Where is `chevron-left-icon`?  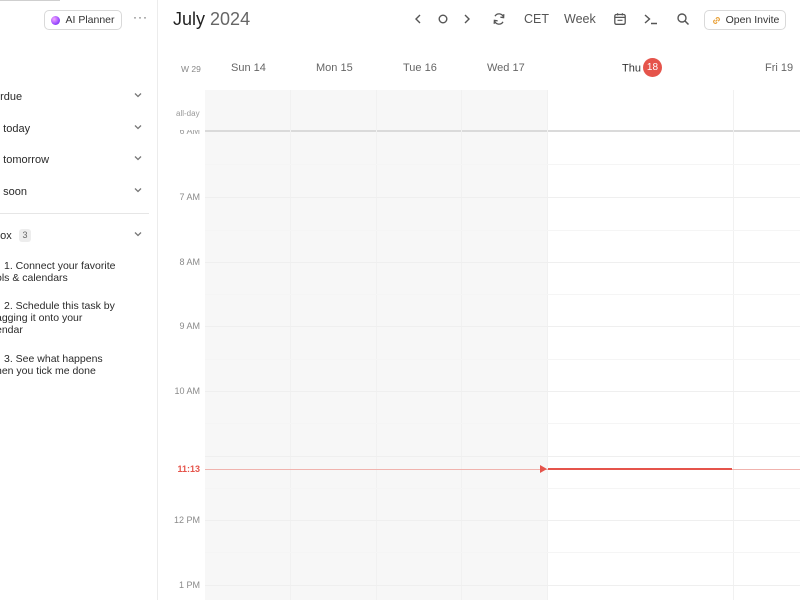
chevron-left-icon is located at coordinates (418, 19).